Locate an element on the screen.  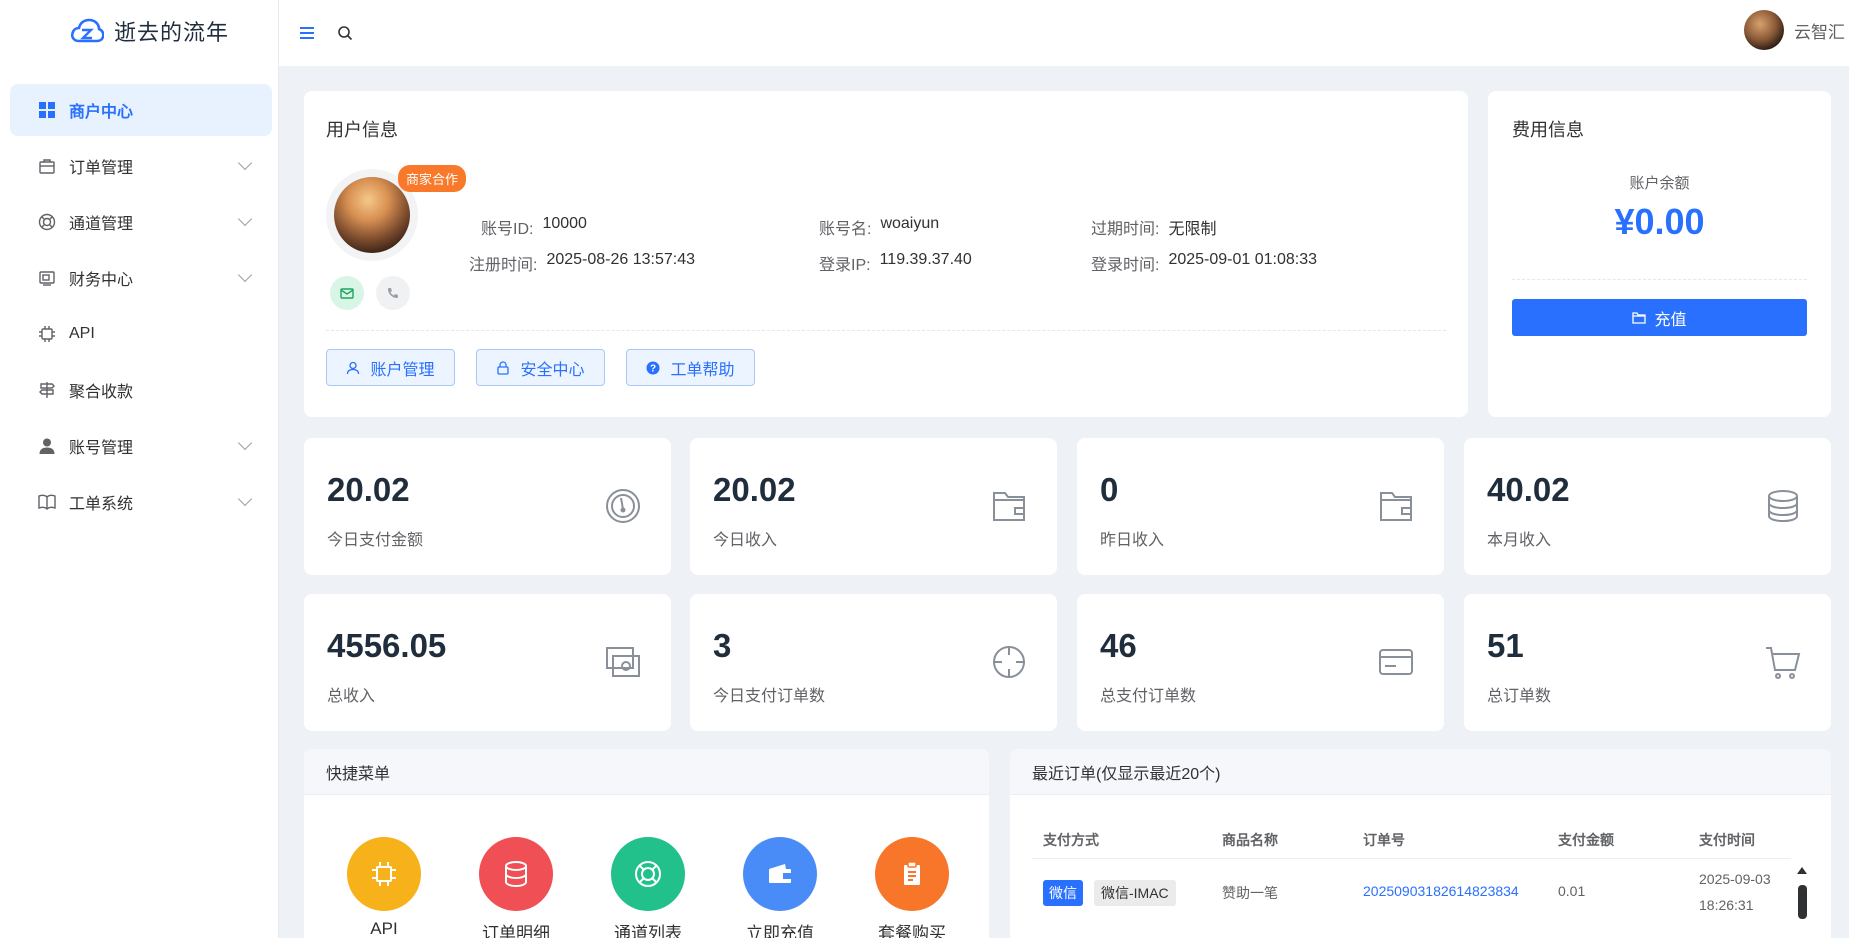
quick-item-recharge-now: 立即充值 is located at coordinates (780, 887).